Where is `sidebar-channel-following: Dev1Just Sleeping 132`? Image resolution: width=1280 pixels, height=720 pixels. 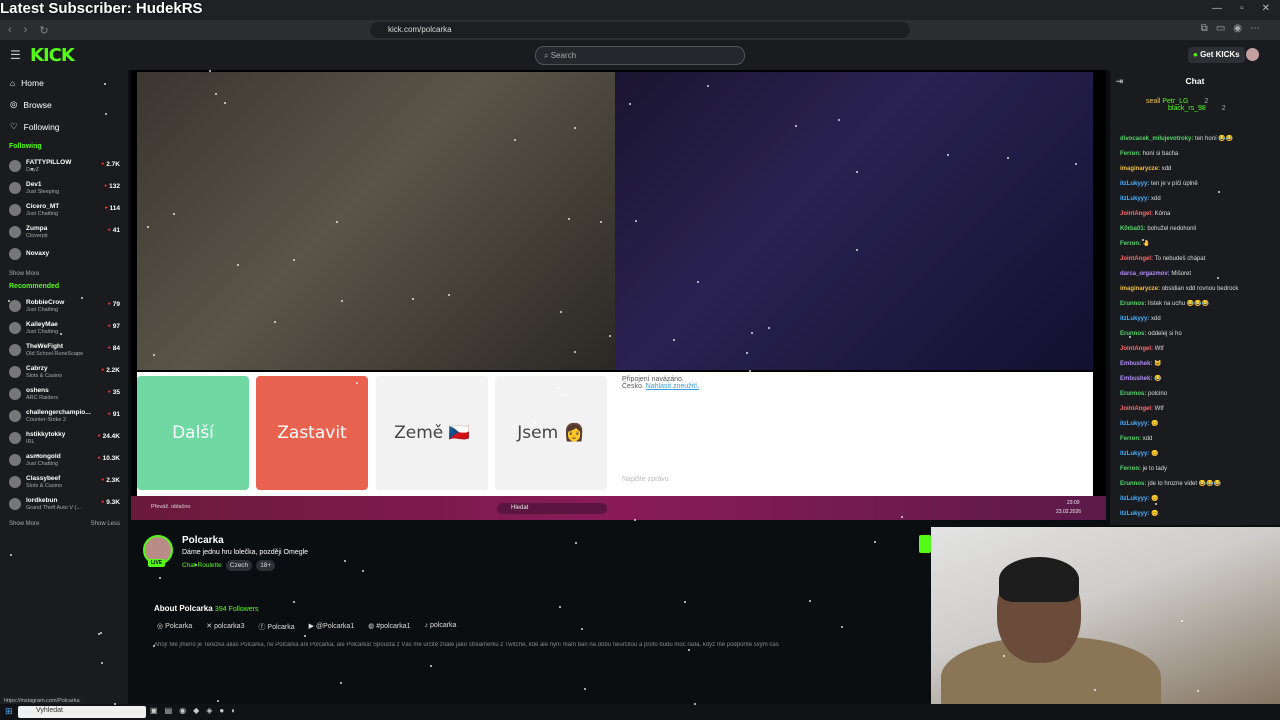 sidebar-channel-following: Dev1Just Sleeping 132 is located at coordinates (64, 188).